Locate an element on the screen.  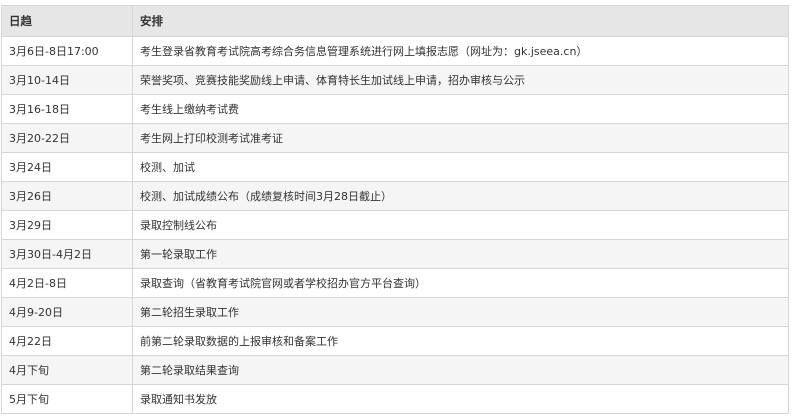
table-row: 3月24日 校测、加试 is located at coordinates (395, 167).